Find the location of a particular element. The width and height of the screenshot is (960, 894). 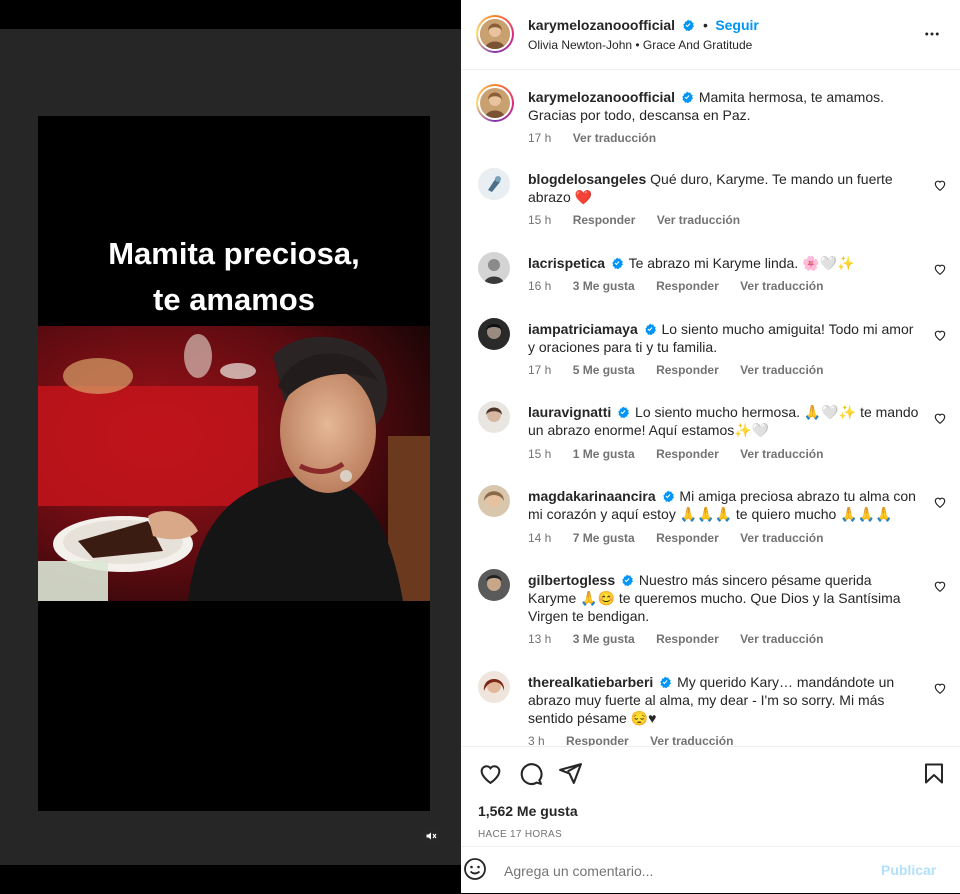

comment-input is located at coordinates (684, 871).